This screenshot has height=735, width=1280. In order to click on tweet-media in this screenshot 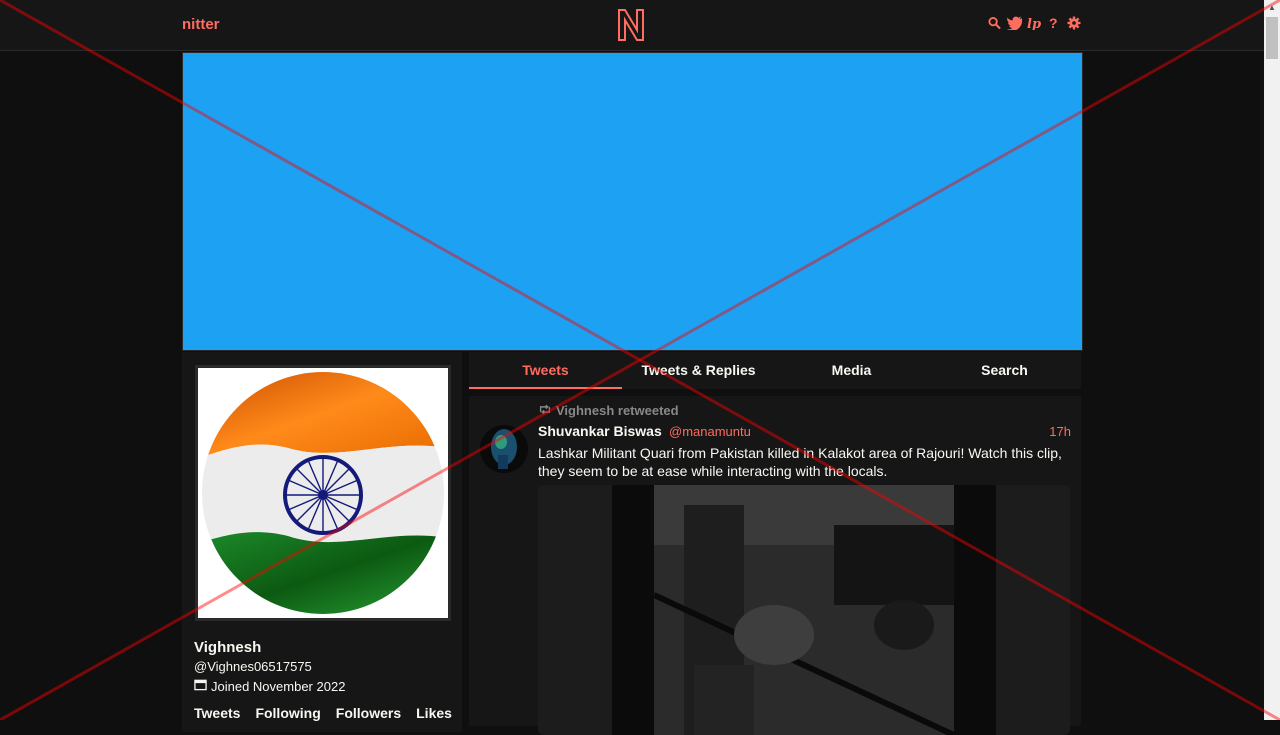, I will do `click(804, 610)`.